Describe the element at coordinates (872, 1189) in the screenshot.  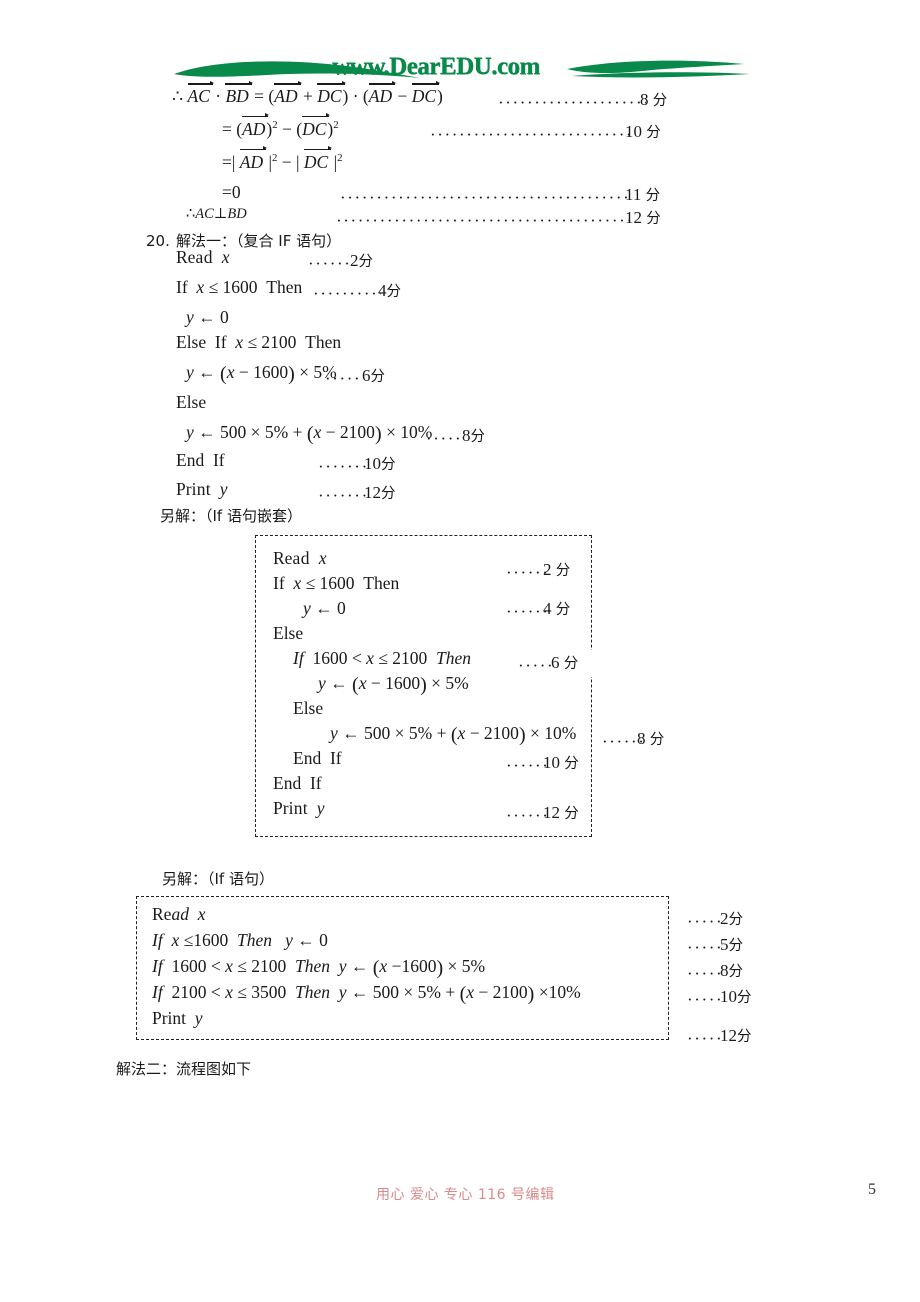
I see `page-number: 5` at that location.